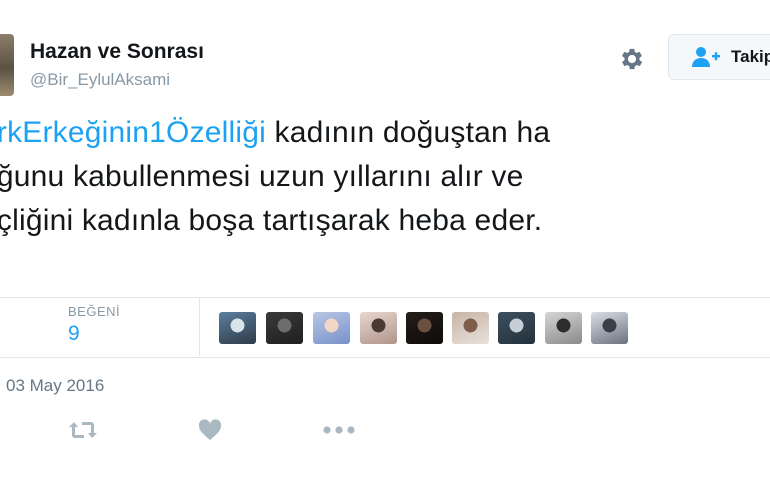 The image size is (770, 485). Describe the element at coordinates (55, 386) in the screenshot. I see `timestamp: 03 May 2016` at that location.